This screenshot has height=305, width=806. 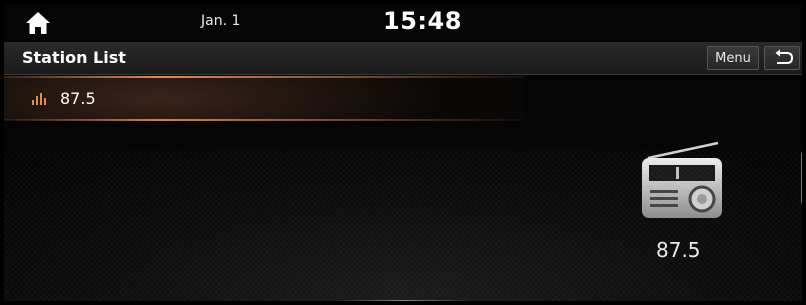 I want to click on status-bar: Jan. 1 15:48, so click(x=403, y=23).